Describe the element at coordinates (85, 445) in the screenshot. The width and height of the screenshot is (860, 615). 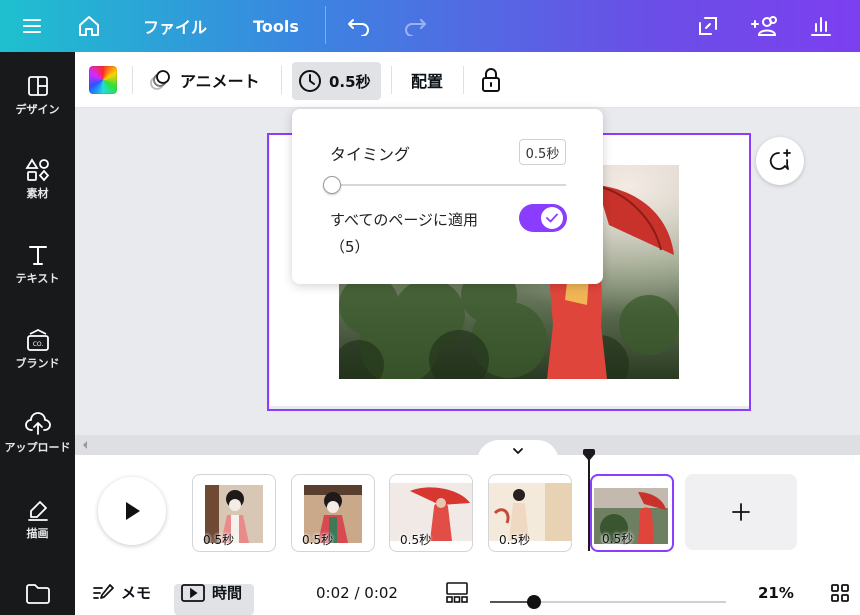
I see `scroll-left-icon` at that location.